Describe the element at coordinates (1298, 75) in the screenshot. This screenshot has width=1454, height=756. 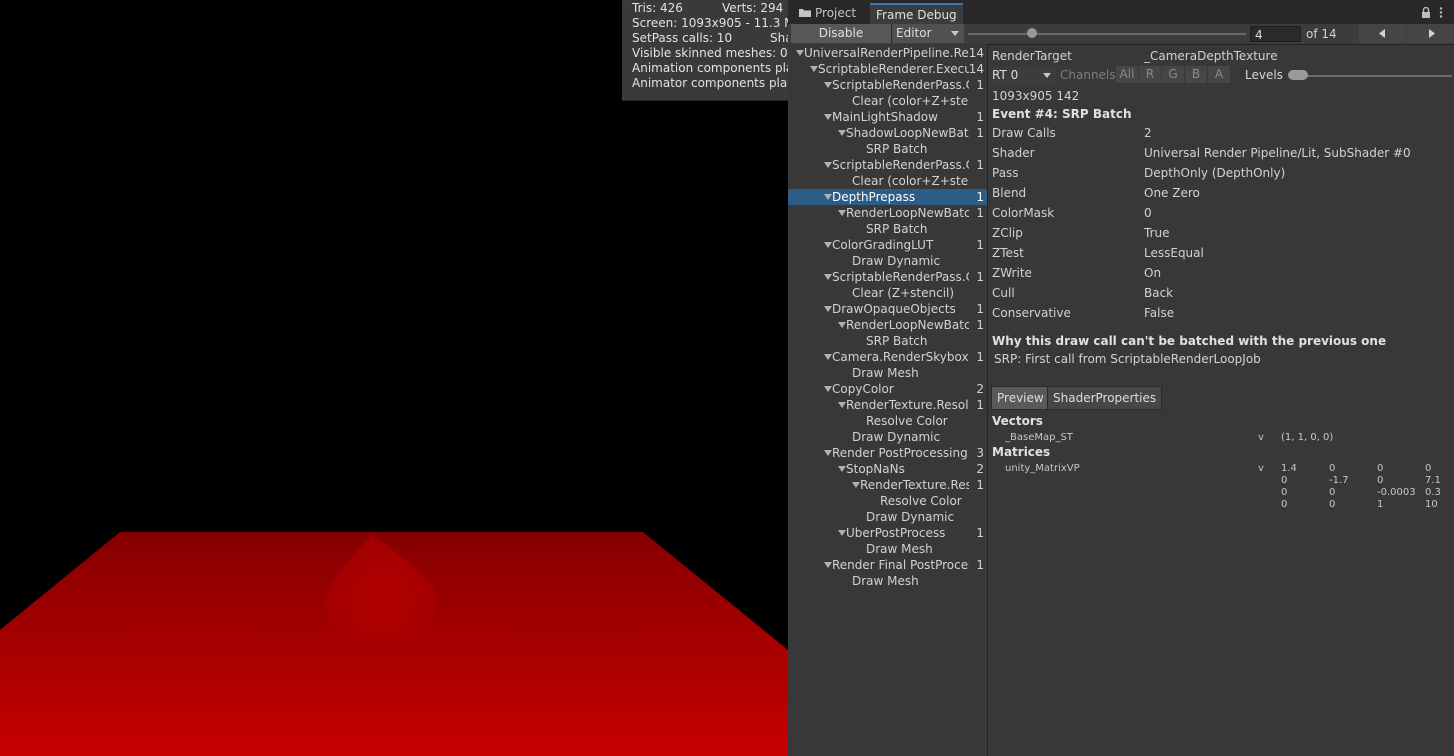
I see `levels-slider-handle` at that location.